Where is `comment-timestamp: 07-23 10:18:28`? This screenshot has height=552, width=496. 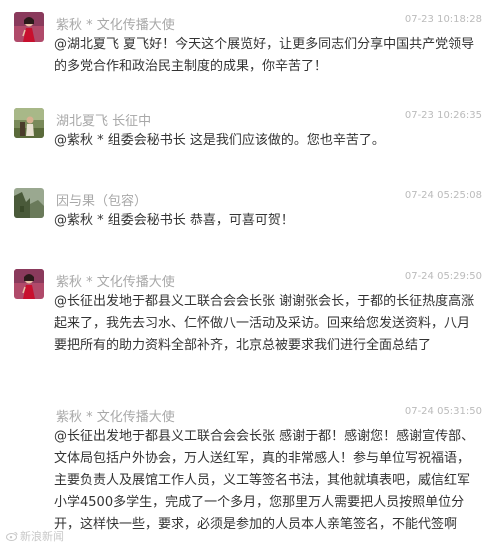
comment-timestamp: 07-23 10:18:28 is located at coordinates (443, 19).